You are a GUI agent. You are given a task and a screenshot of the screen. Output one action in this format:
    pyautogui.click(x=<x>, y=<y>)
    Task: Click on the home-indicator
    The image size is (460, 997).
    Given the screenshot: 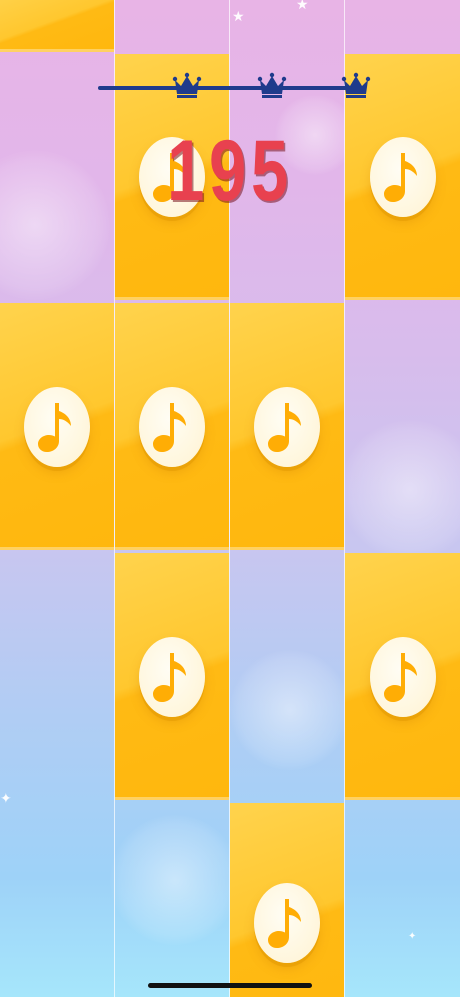 What is the action you would take?
    pyautogui.click(x=230, y=985)
    